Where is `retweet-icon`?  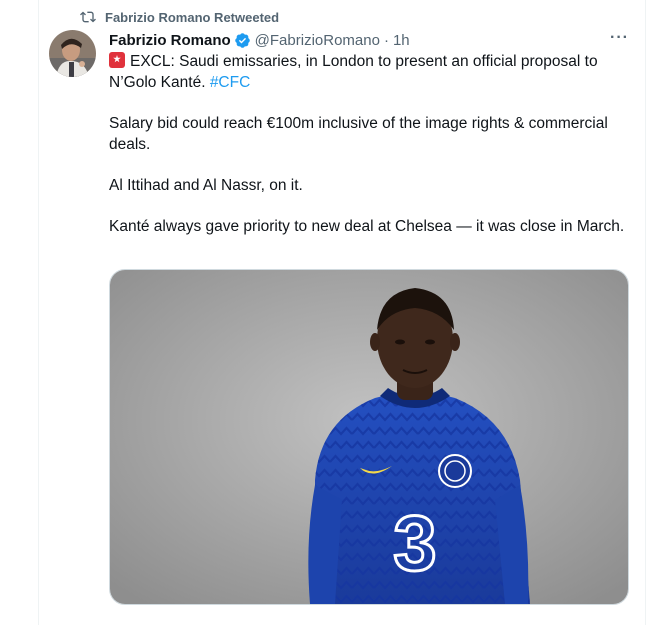 retweet-icon is located at coordinates (88, 17).